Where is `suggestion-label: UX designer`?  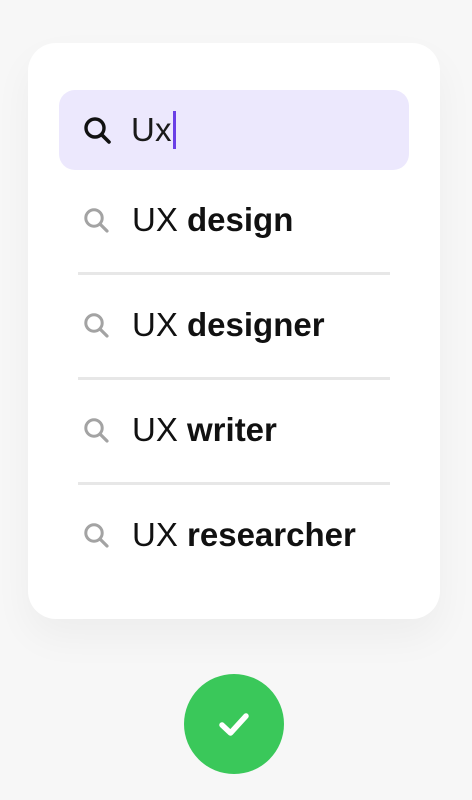 suggestion-label: UX designer is located at coordinates (228, 325).